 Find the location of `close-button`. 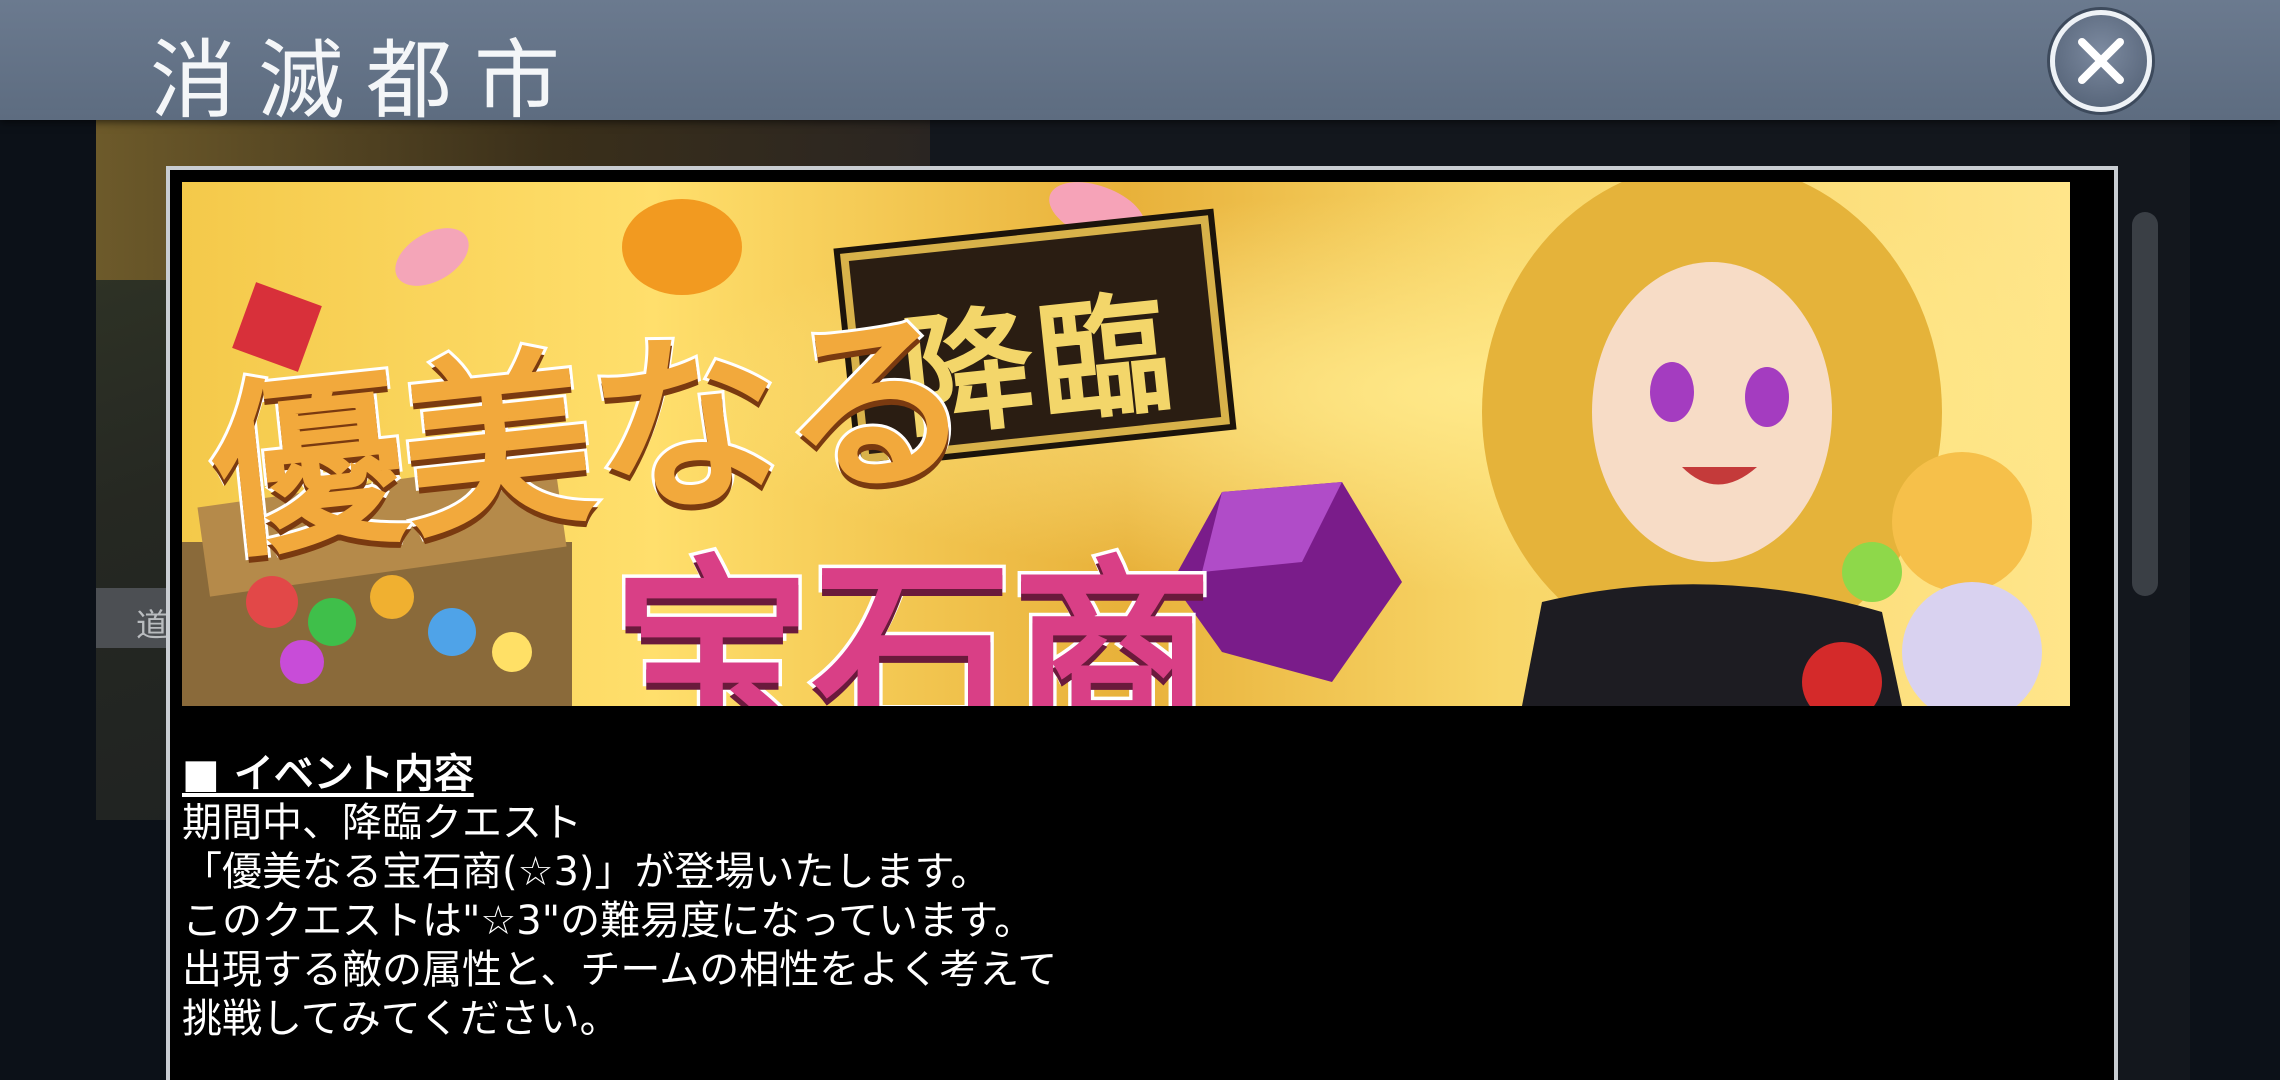

close-button is located at coordinates (2101, 61).